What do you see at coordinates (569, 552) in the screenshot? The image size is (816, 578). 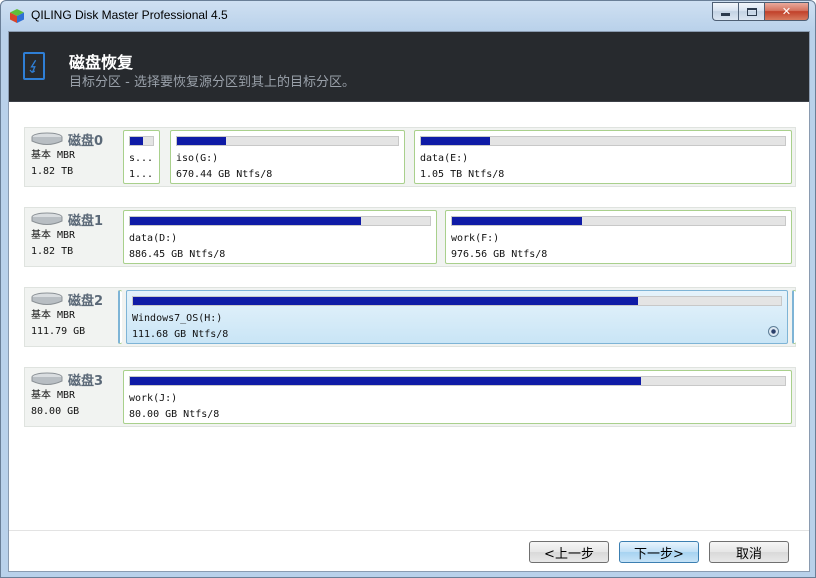 I see `back-button: <上一步` at bounding box center [569, 552].